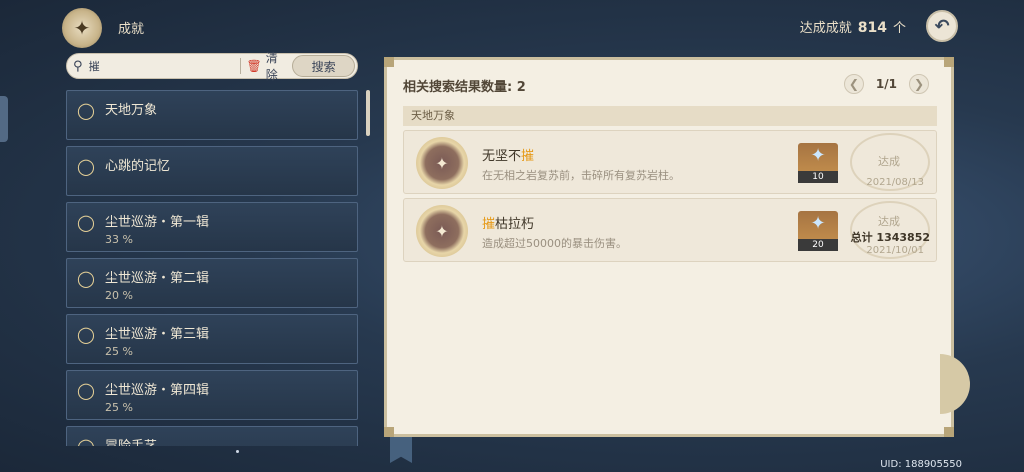 Image resolution: width=1024 pixels, height=472 pixels. I want to click on category-name: 尘世巡游・第一辑, so click(157, 222).